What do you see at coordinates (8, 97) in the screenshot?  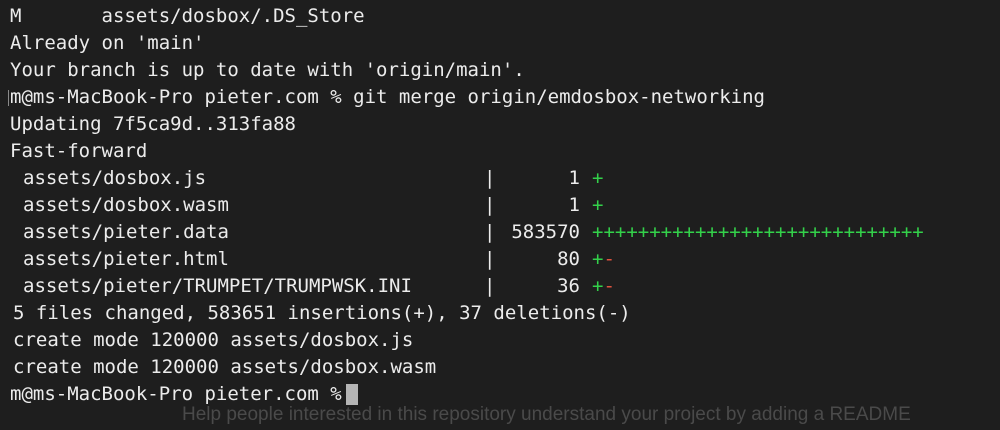 I see `line-marker` at bounding box center [8, 97].